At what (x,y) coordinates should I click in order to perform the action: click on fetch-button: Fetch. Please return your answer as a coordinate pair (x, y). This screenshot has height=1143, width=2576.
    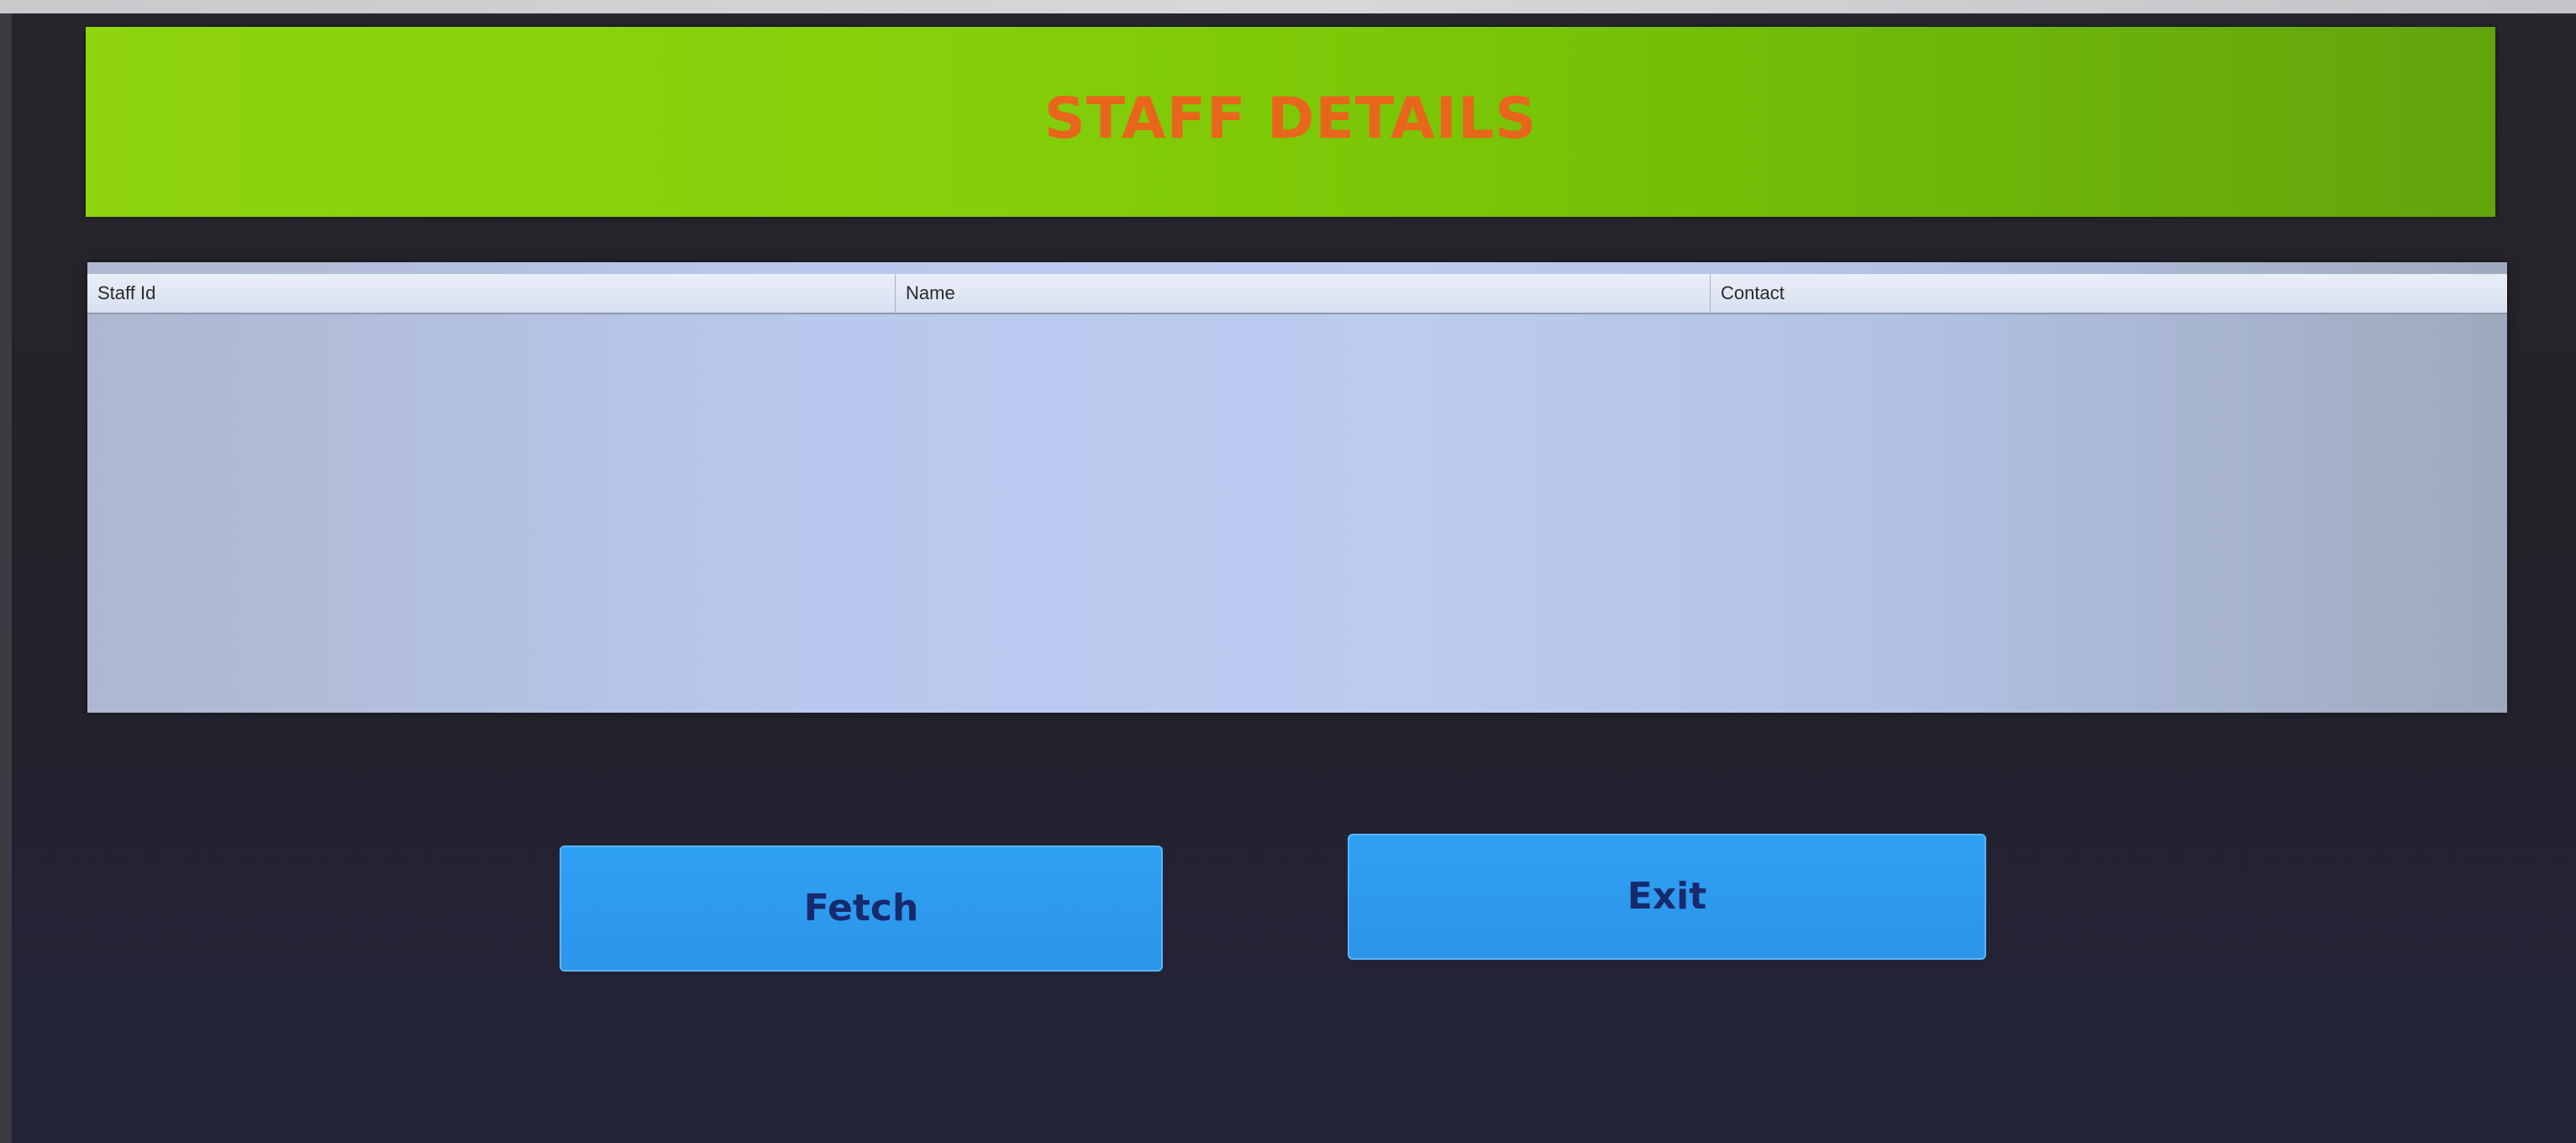
    Looking at the image, I should click on (861, 908).